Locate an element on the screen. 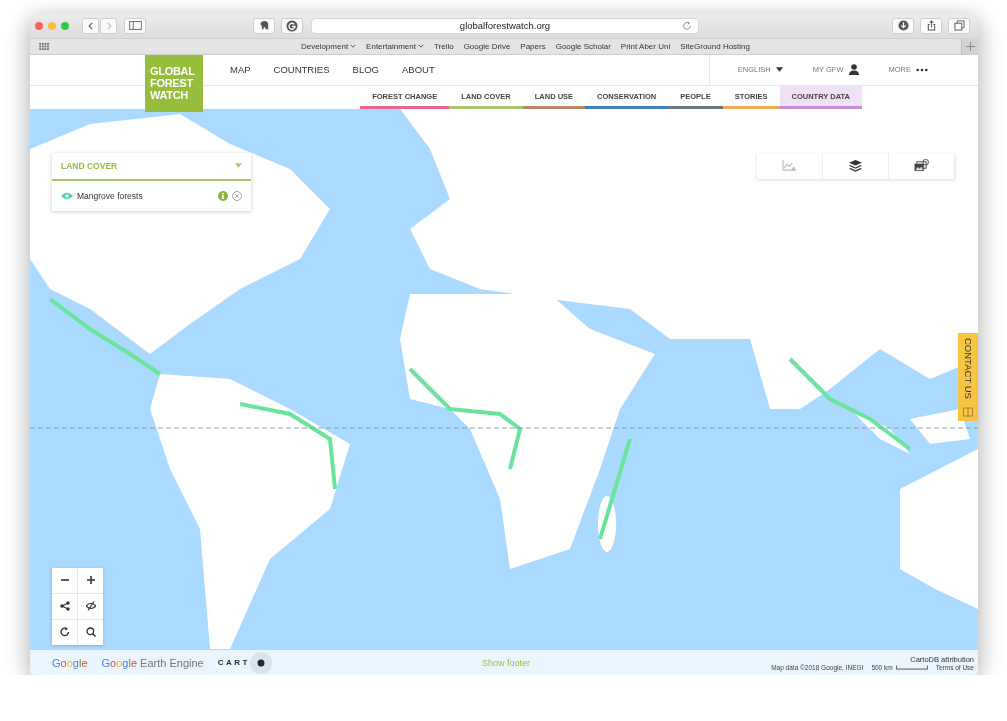 This screenshot has height=721, width=1007. bookmark-link: Google Scholar is located at coordinates (583, 46).